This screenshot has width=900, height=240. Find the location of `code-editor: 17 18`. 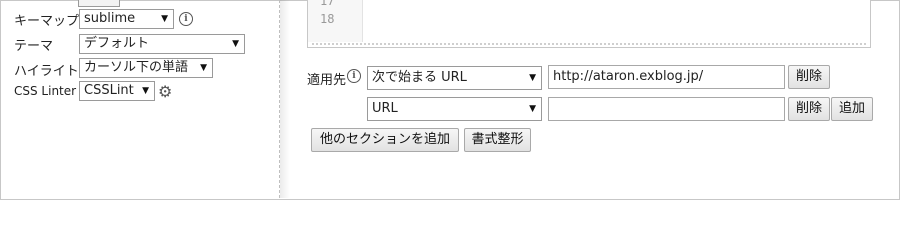

code-editor: 17 18 is located at coordinates (589, 24).